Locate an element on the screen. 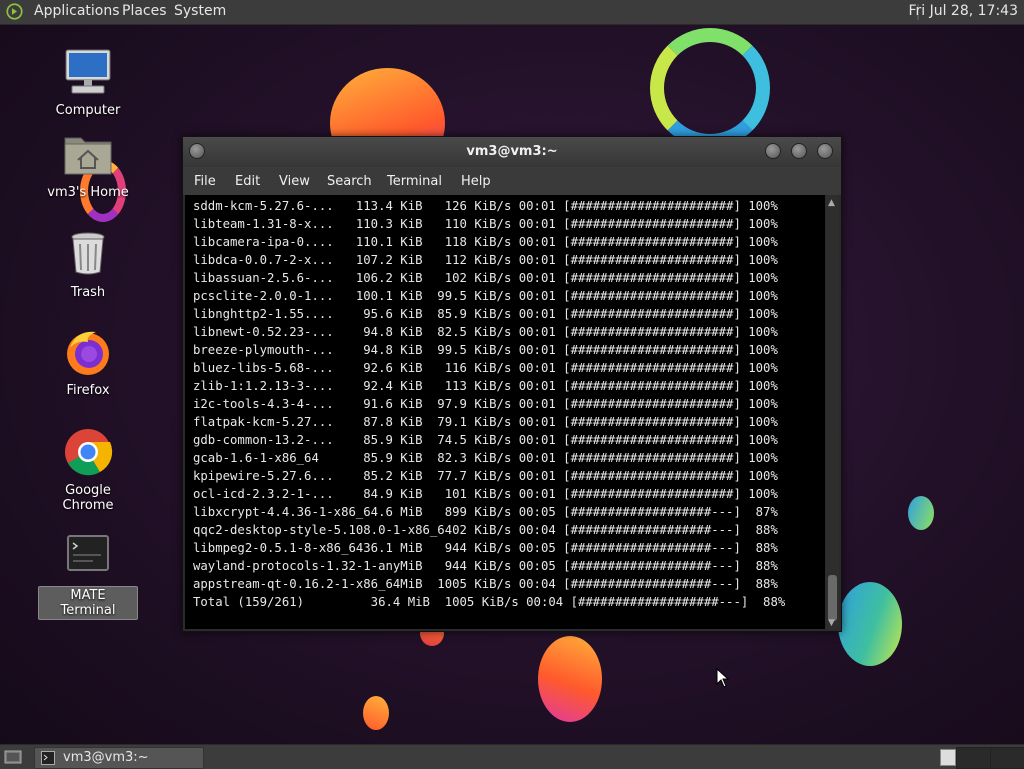  maximize-button is located at coordinates (799, 151).